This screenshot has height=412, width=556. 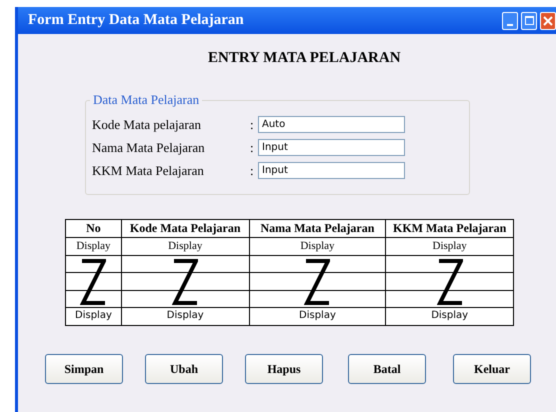 I want to click on group-title: Data Mata Pelajaran, so click(x=146, y=100).